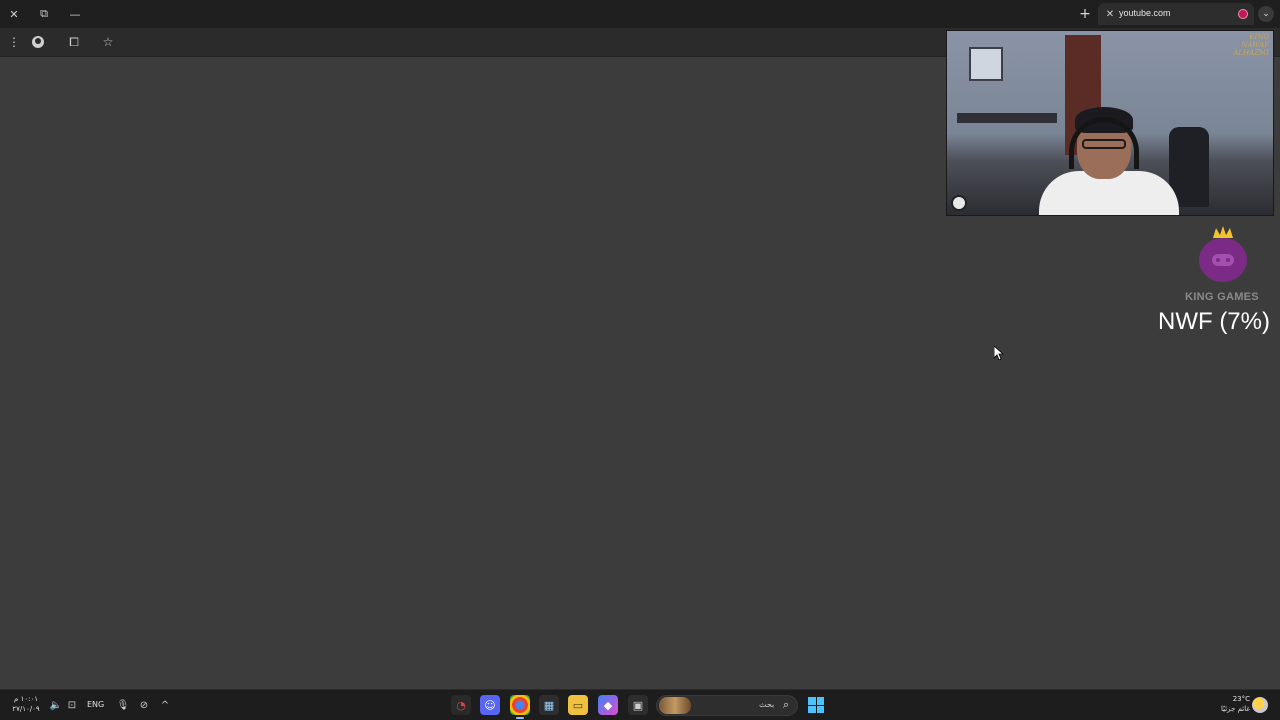  I want to click on glasses-icon, so click(1104, 144).